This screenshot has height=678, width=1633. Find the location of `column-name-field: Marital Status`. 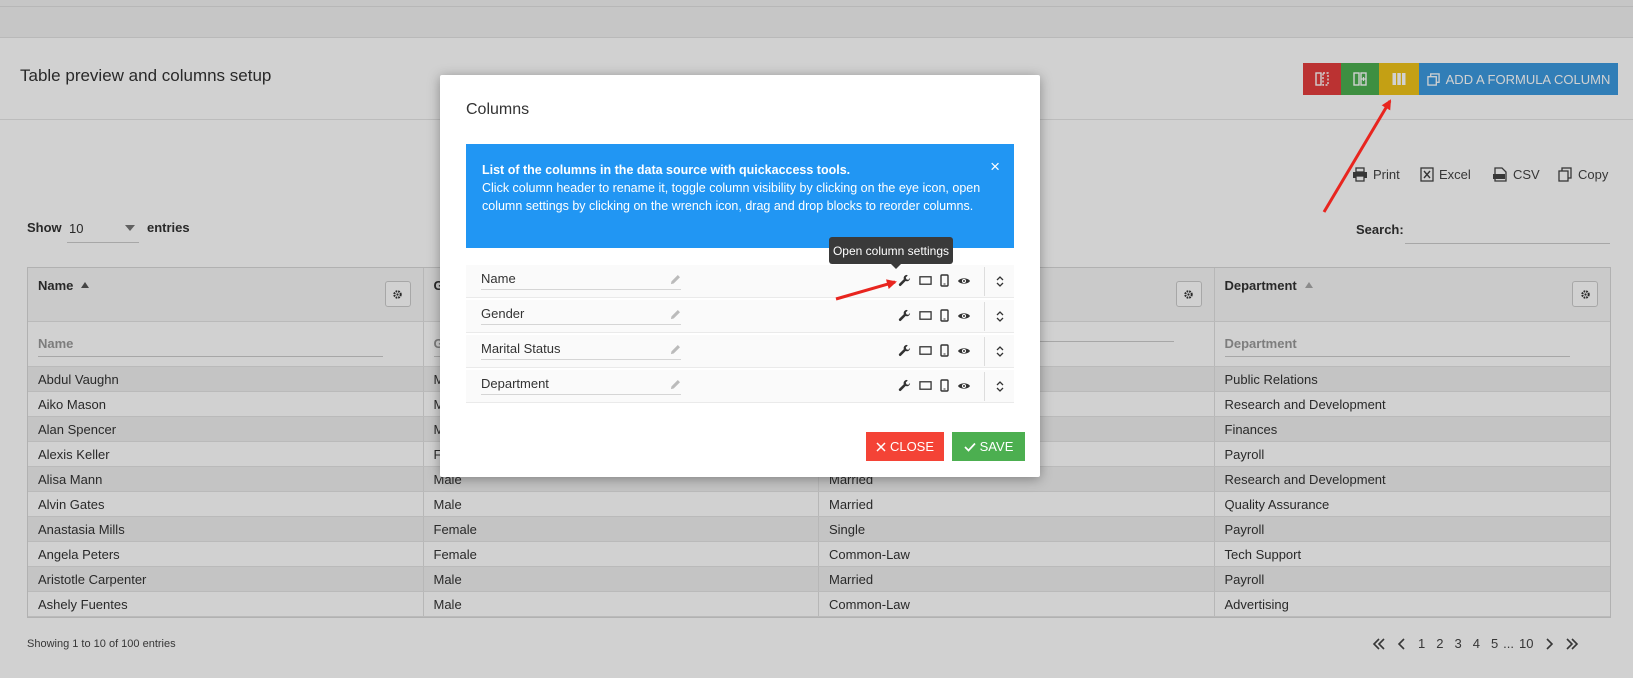

column-name-field: Marital Status is located at coordinates (581, 350).